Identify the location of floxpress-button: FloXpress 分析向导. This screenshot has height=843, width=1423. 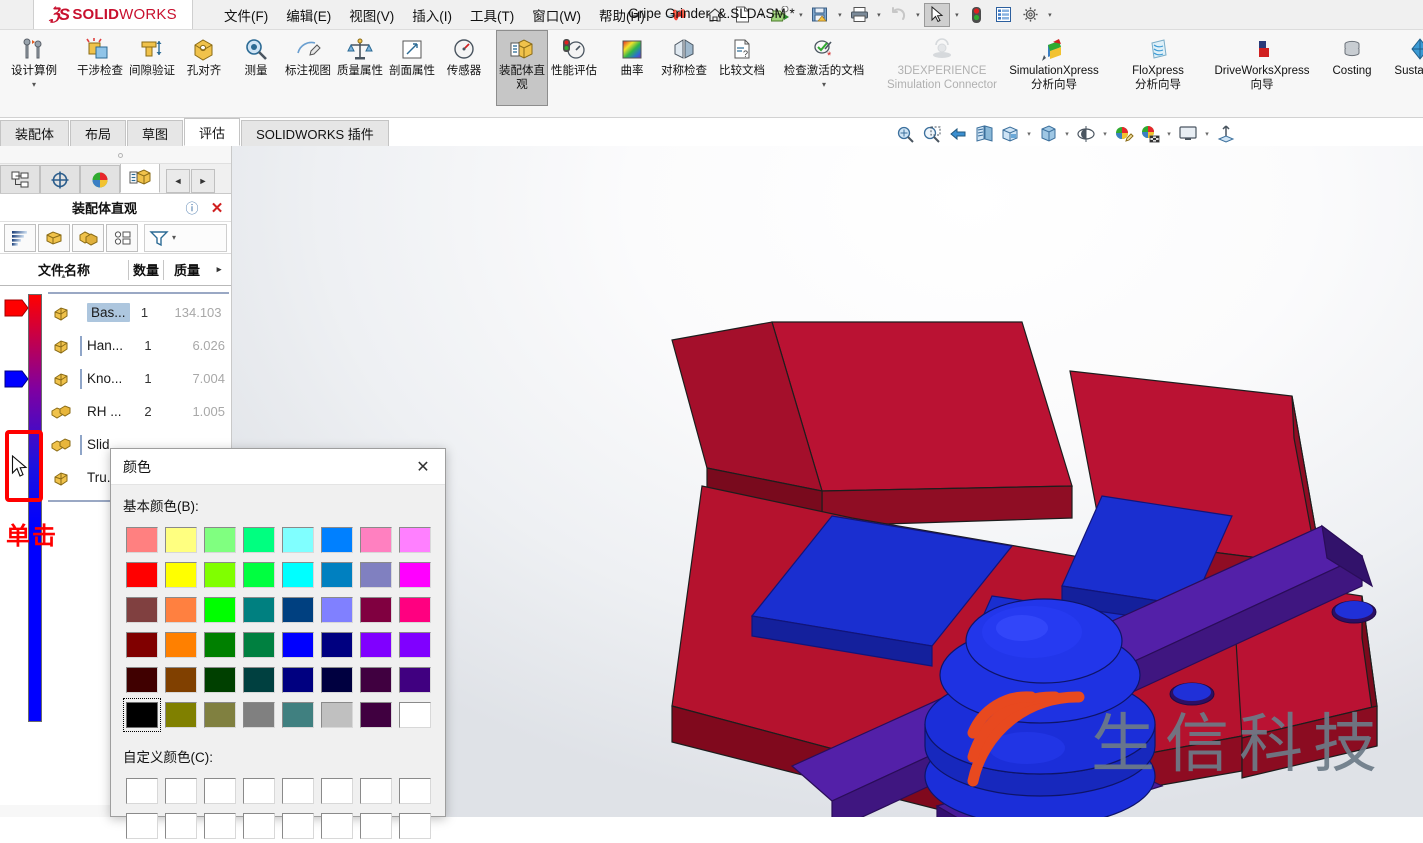
(1158, 68).